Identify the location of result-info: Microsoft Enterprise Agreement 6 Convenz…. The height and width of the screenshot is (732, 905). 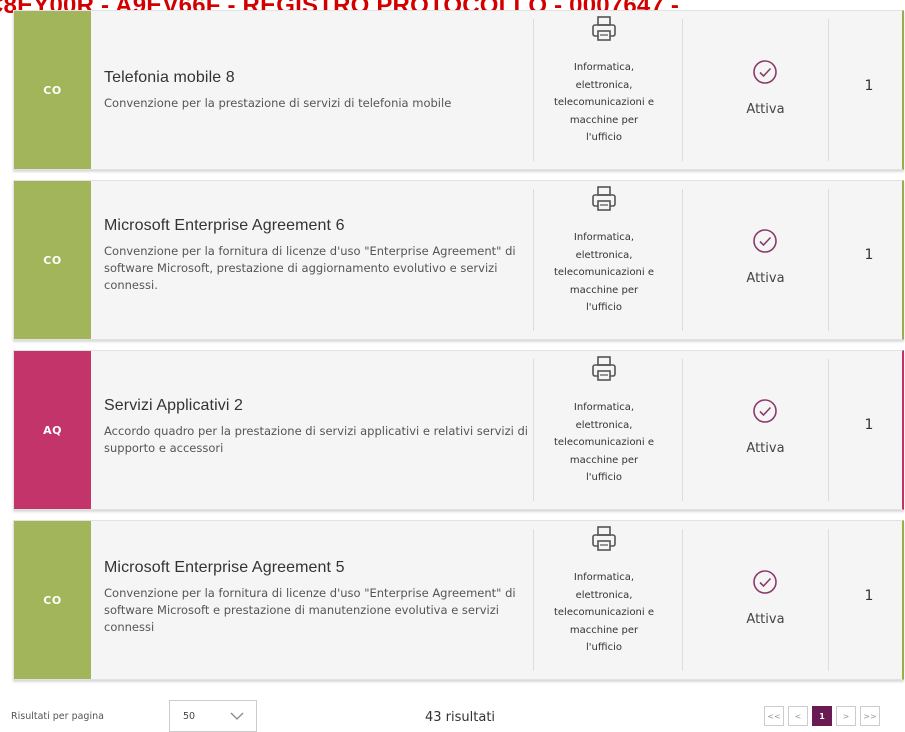
(316, 255).